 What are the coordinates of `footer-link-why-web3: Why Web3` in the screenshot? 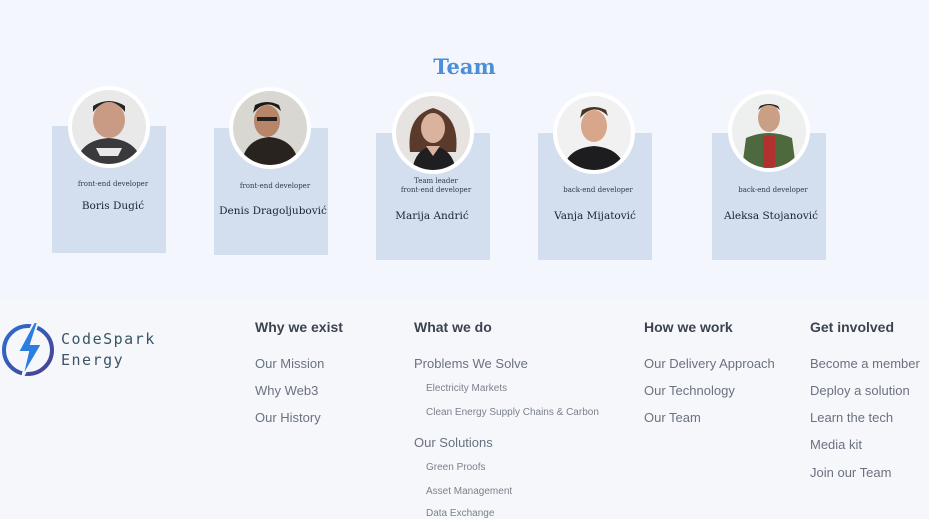 It's located at (286, 390).